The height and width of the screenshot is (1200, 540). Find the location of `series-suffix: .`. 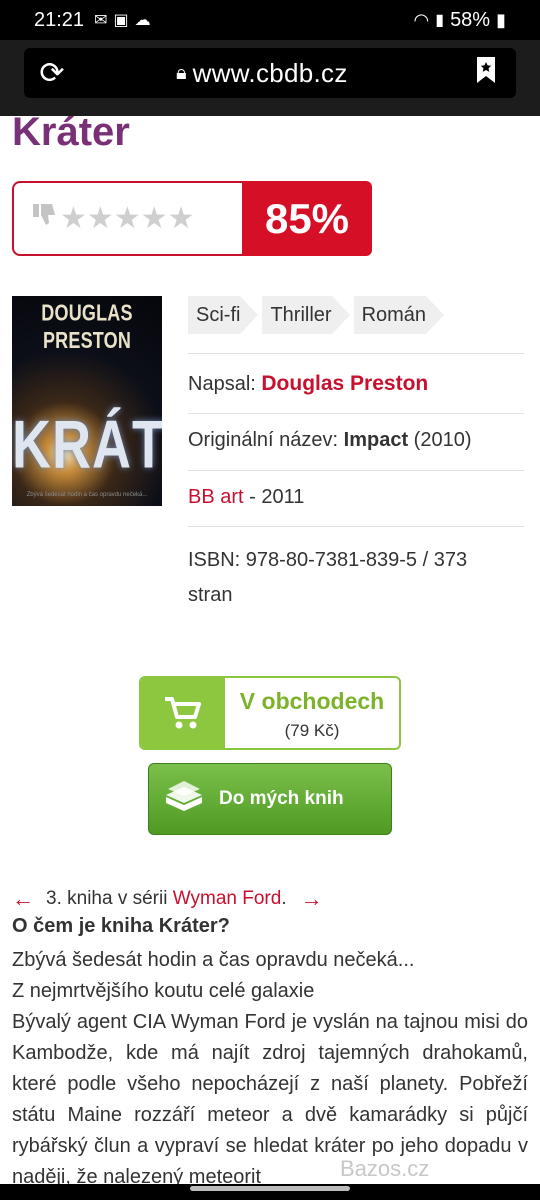

series-suffix: . is located at coordinates (284, 898).